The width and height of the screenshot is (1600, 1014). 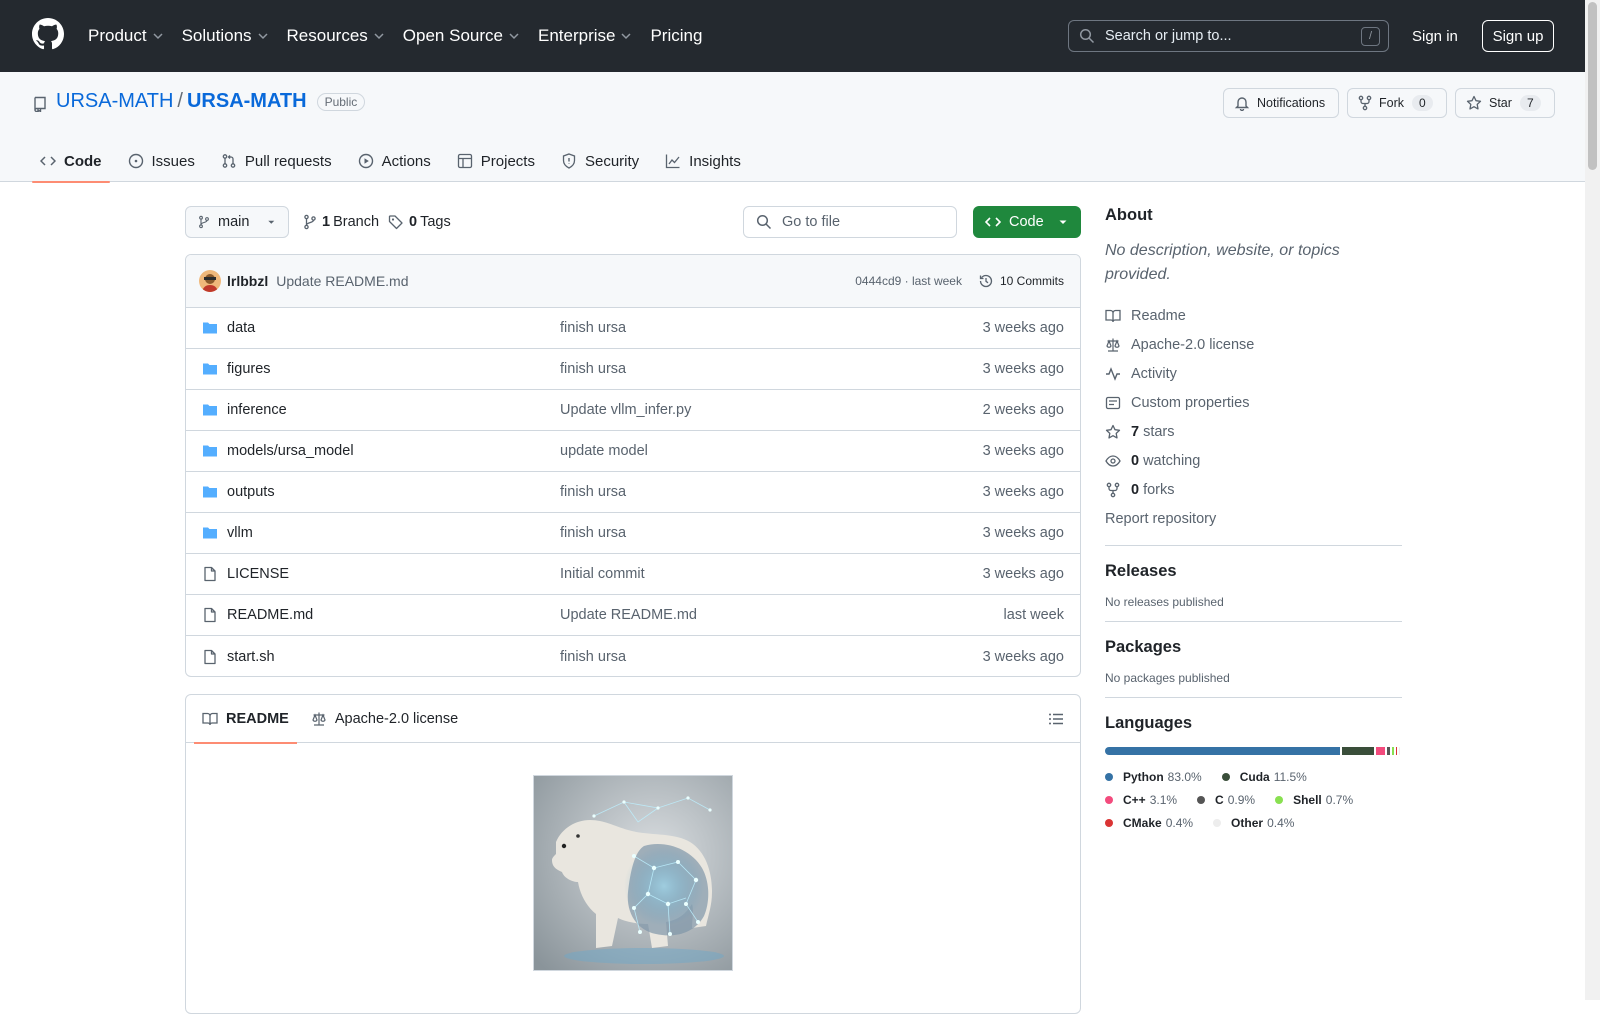 I want to click on nav-solutions: Solutions, so click(x=225, y=36).